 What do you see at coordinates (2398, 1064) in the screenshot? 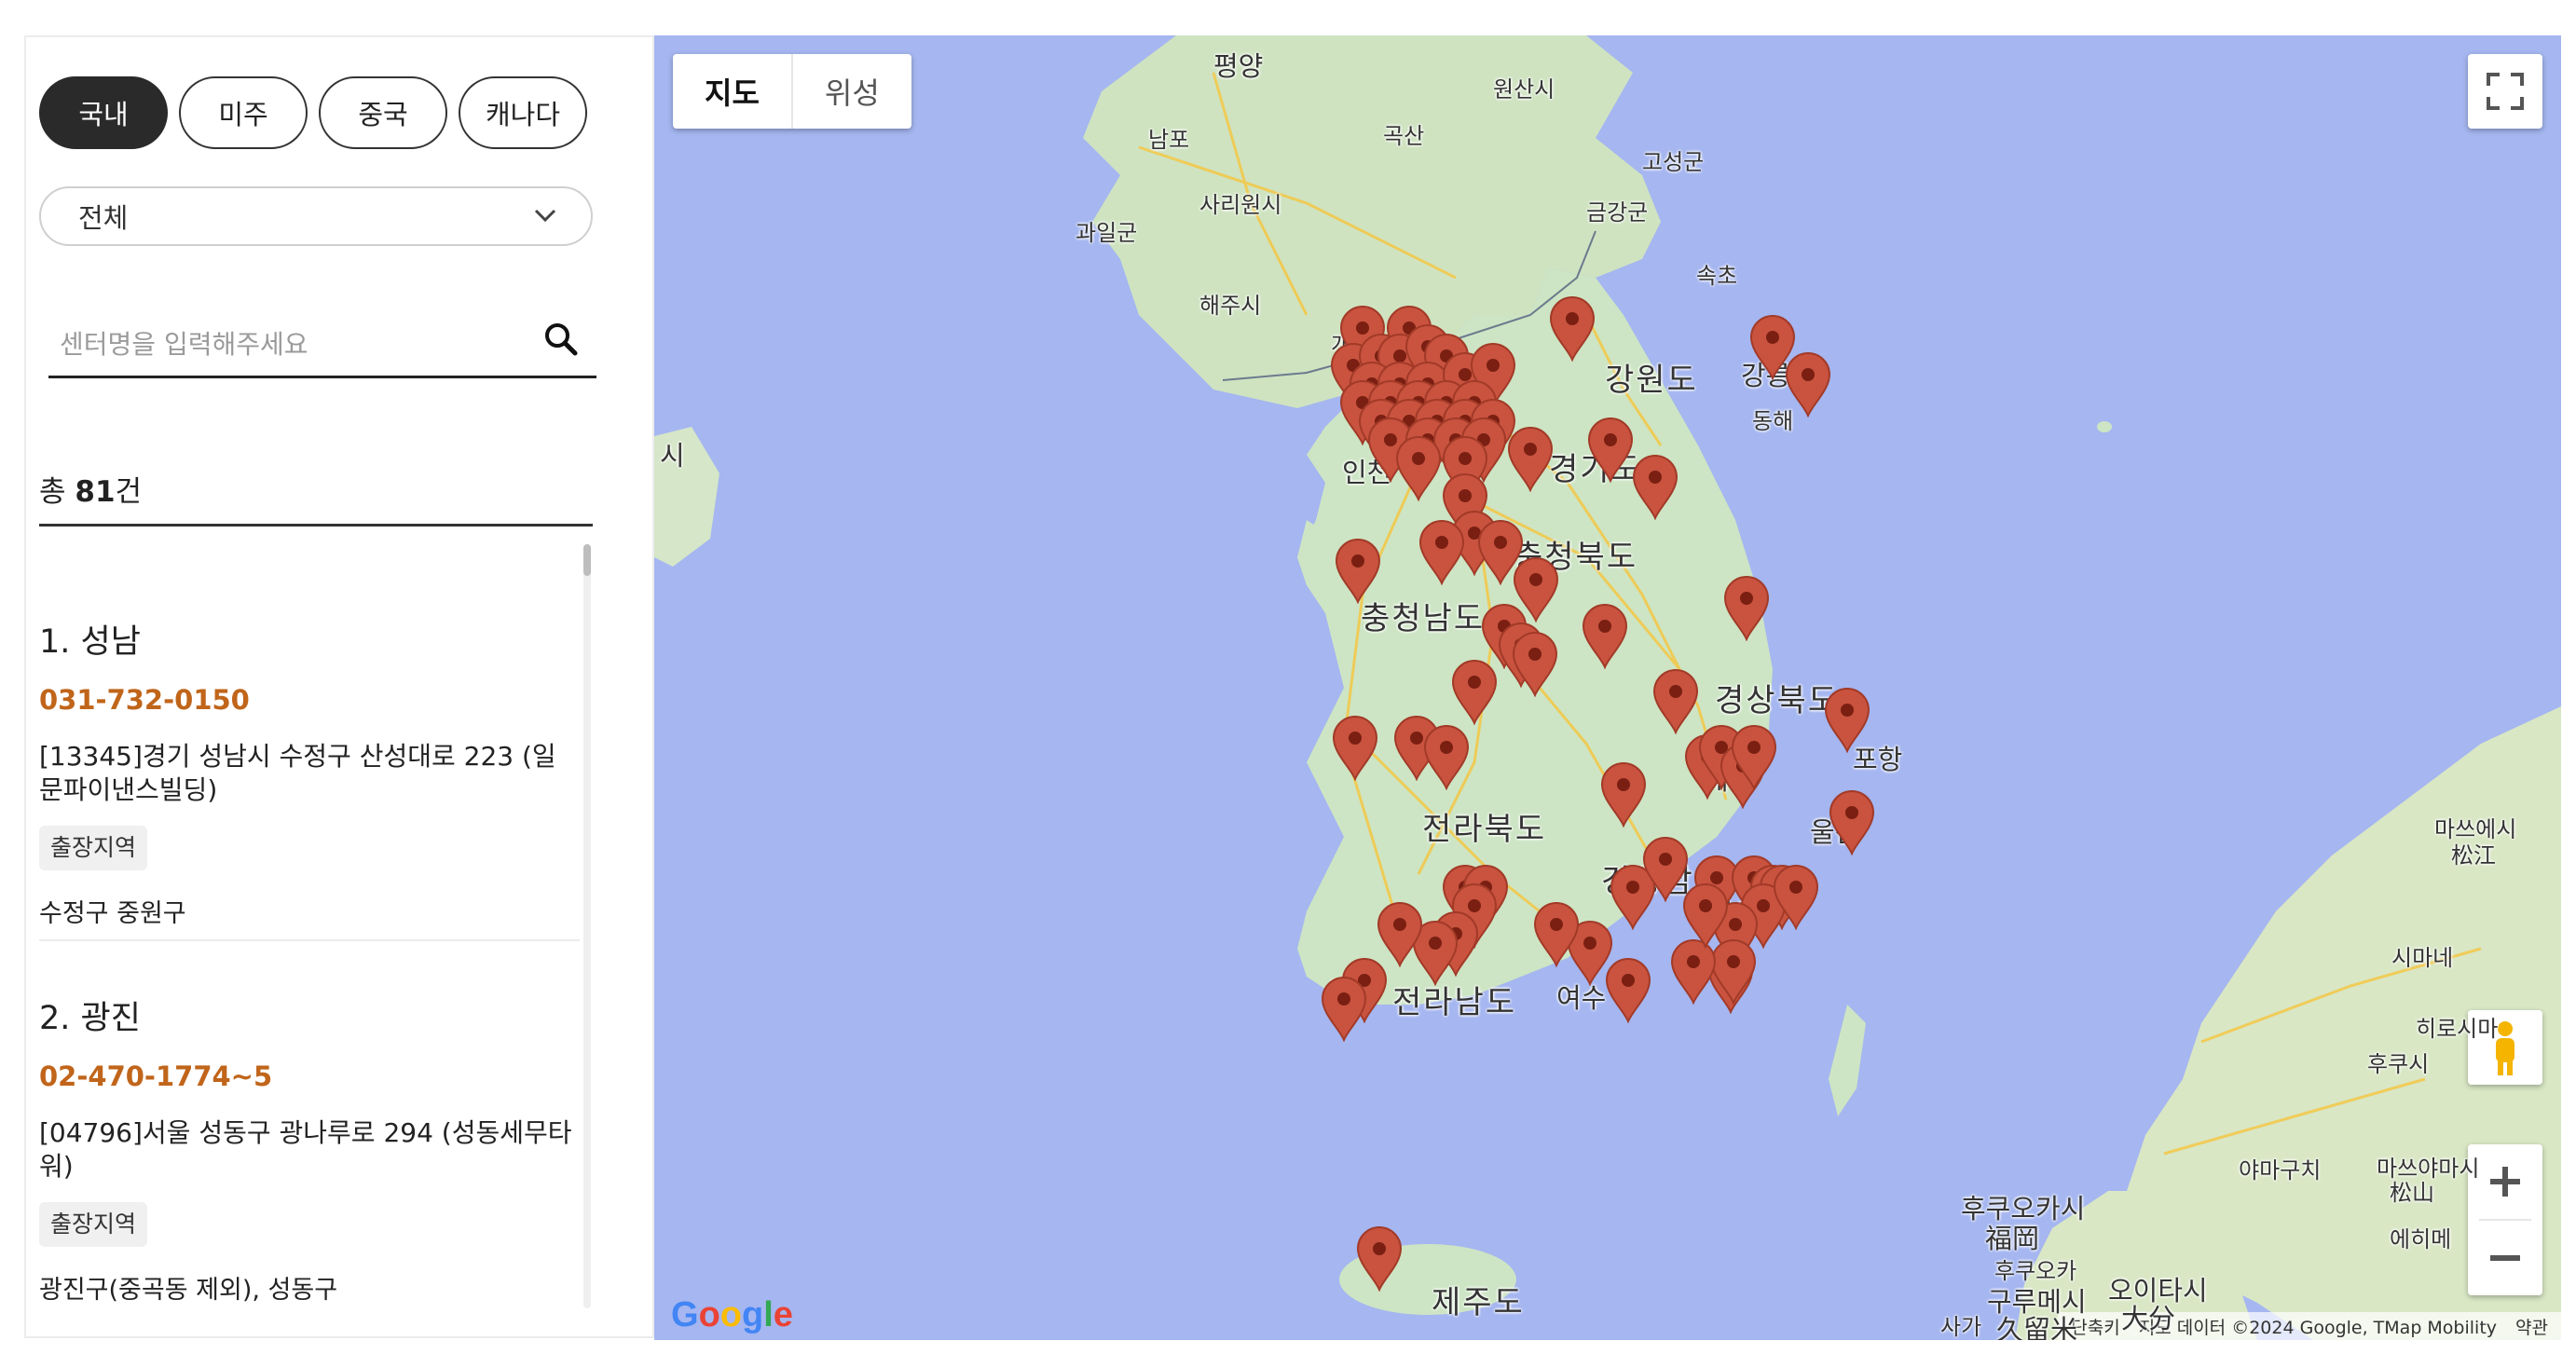
I see `map-label-fukushi: 후쿠시` at bounding box center [2398, 1064].